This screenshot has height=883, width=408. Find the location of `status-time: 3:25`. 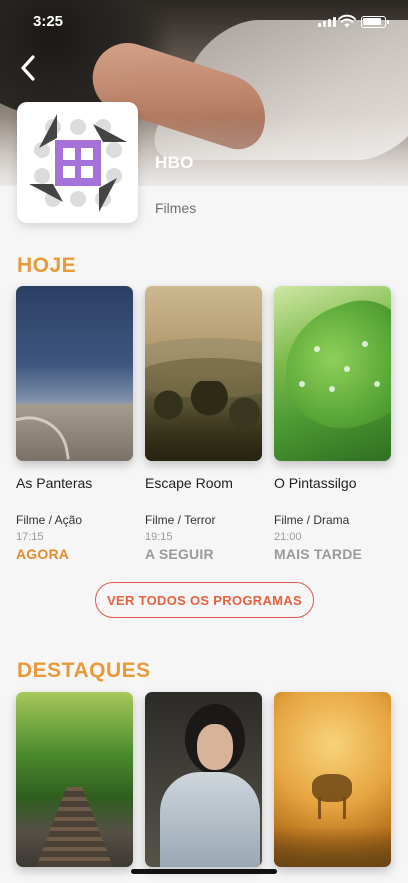

status-time: 3:25 is located at coordinates (48, 21).